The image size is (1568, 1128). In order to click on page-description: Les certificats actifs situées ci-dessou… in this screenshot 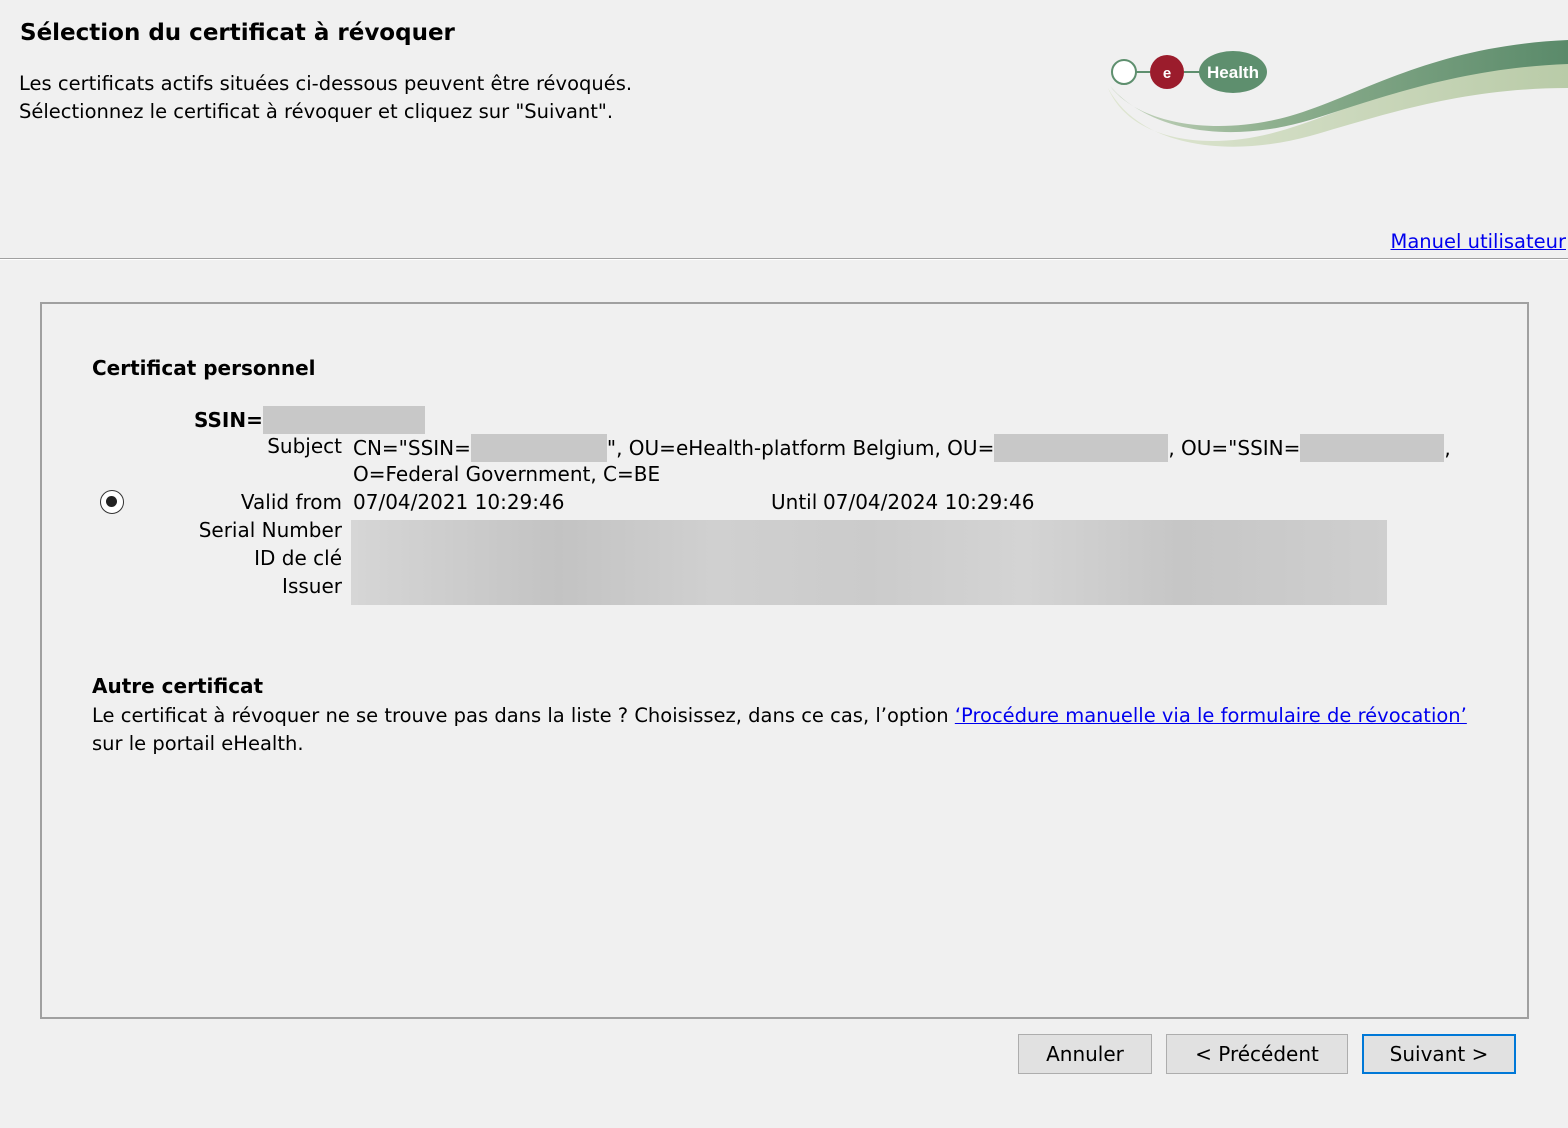, I will do `click(325, 98)`.